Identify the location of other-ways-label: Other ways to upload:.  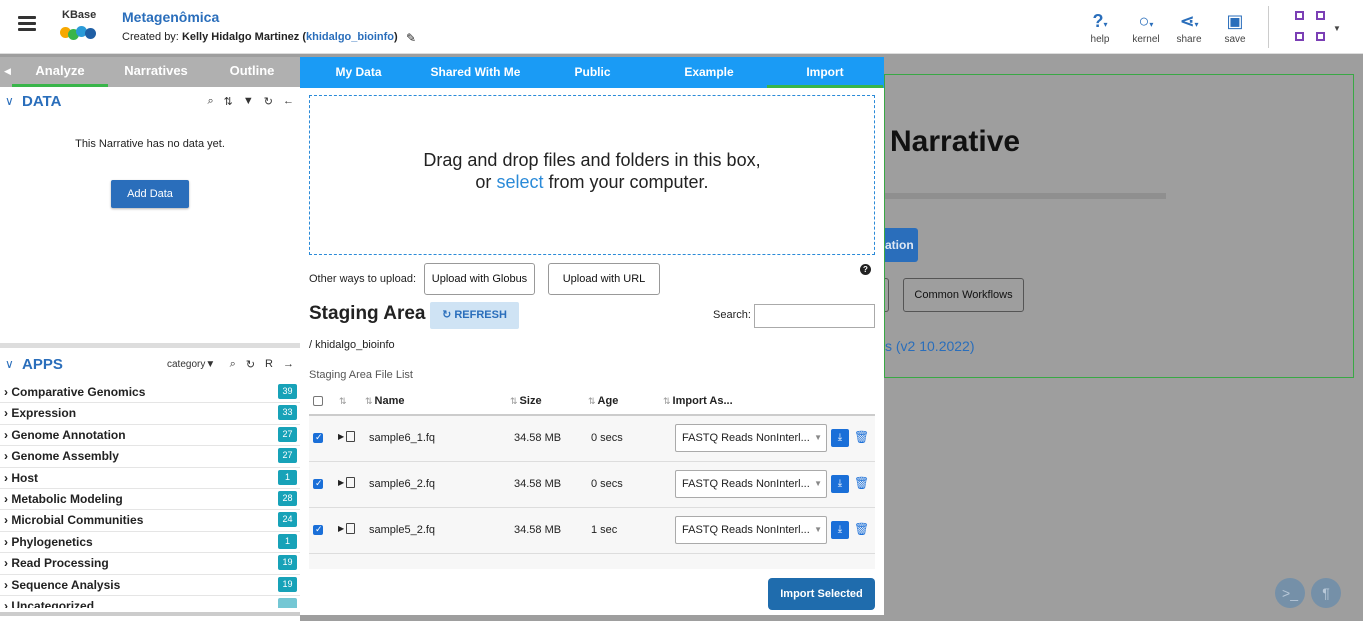
(363, 279).